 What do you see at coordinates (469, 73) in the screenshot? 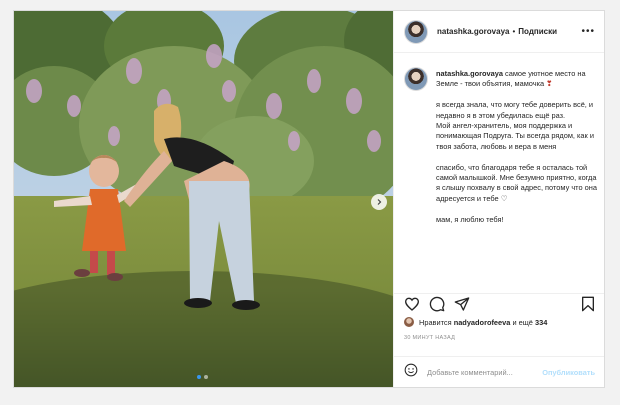
I see `caption-username: natashka.gorovaya` at bounding box center [469, 73].